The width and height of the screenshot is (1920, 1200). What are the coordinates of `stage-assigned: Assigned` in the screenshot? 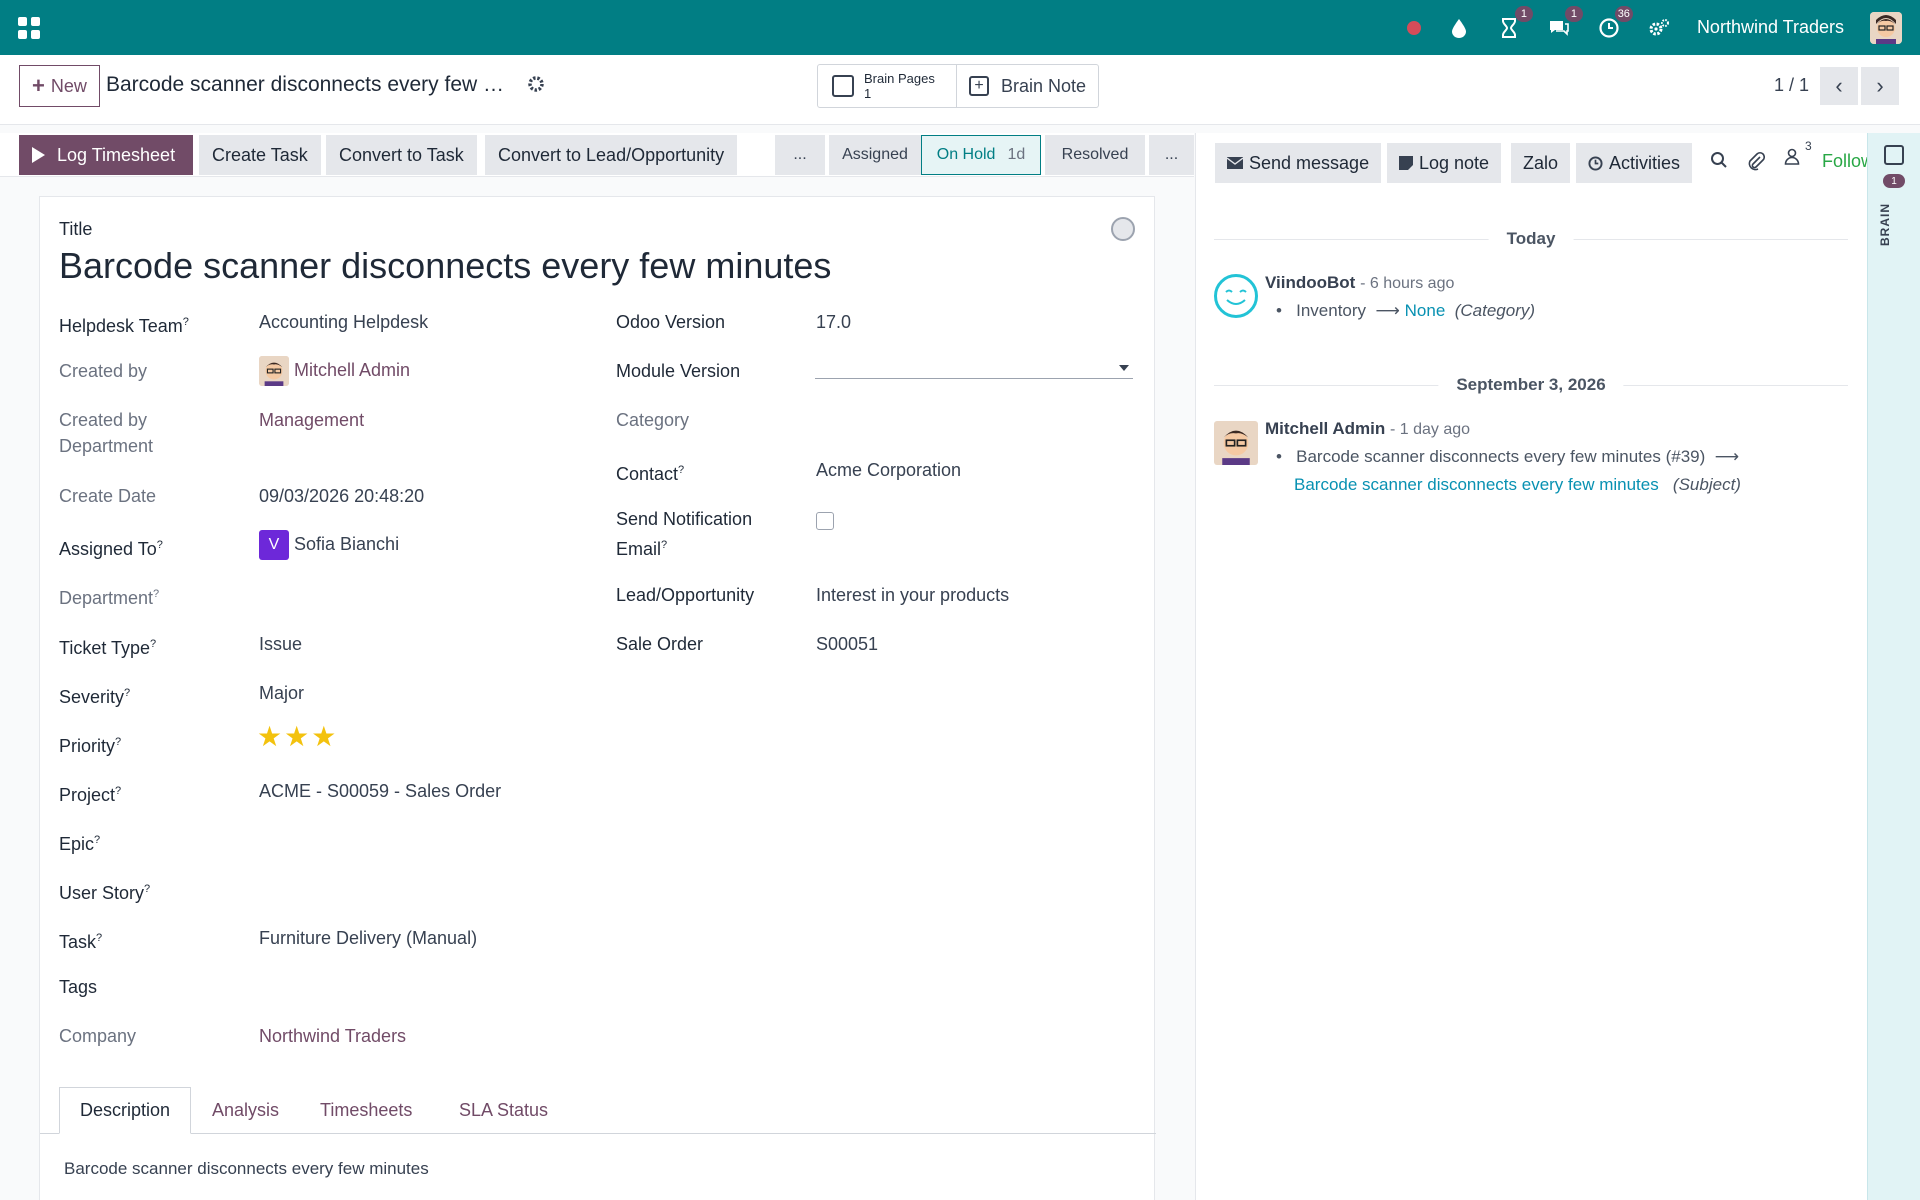 It's located at (875, 155).